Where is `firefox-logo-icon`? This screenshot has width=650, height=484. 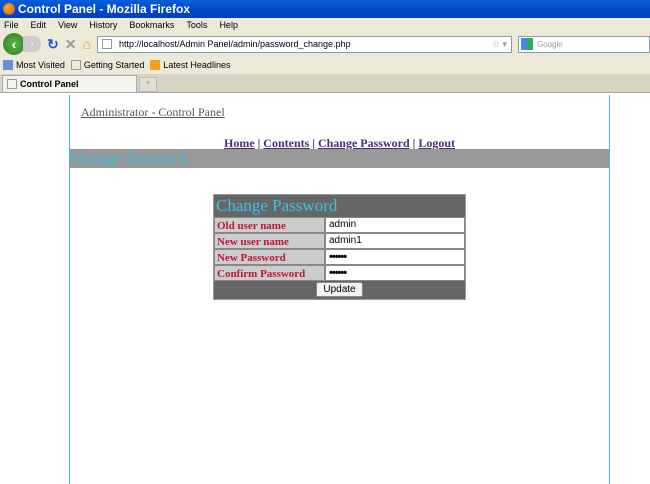
firefox-logo-icon is located at coordinates (9, 9).